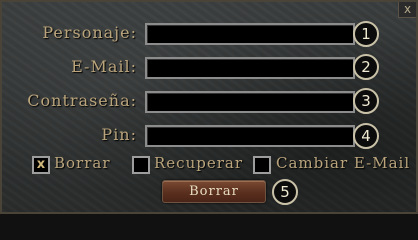 The width and height of the screenshot is (418, 240). What do you see at coordinates (366, 136) in the screenshot?
I see `step-badge-4: 4` at bounding box center [366, 136].